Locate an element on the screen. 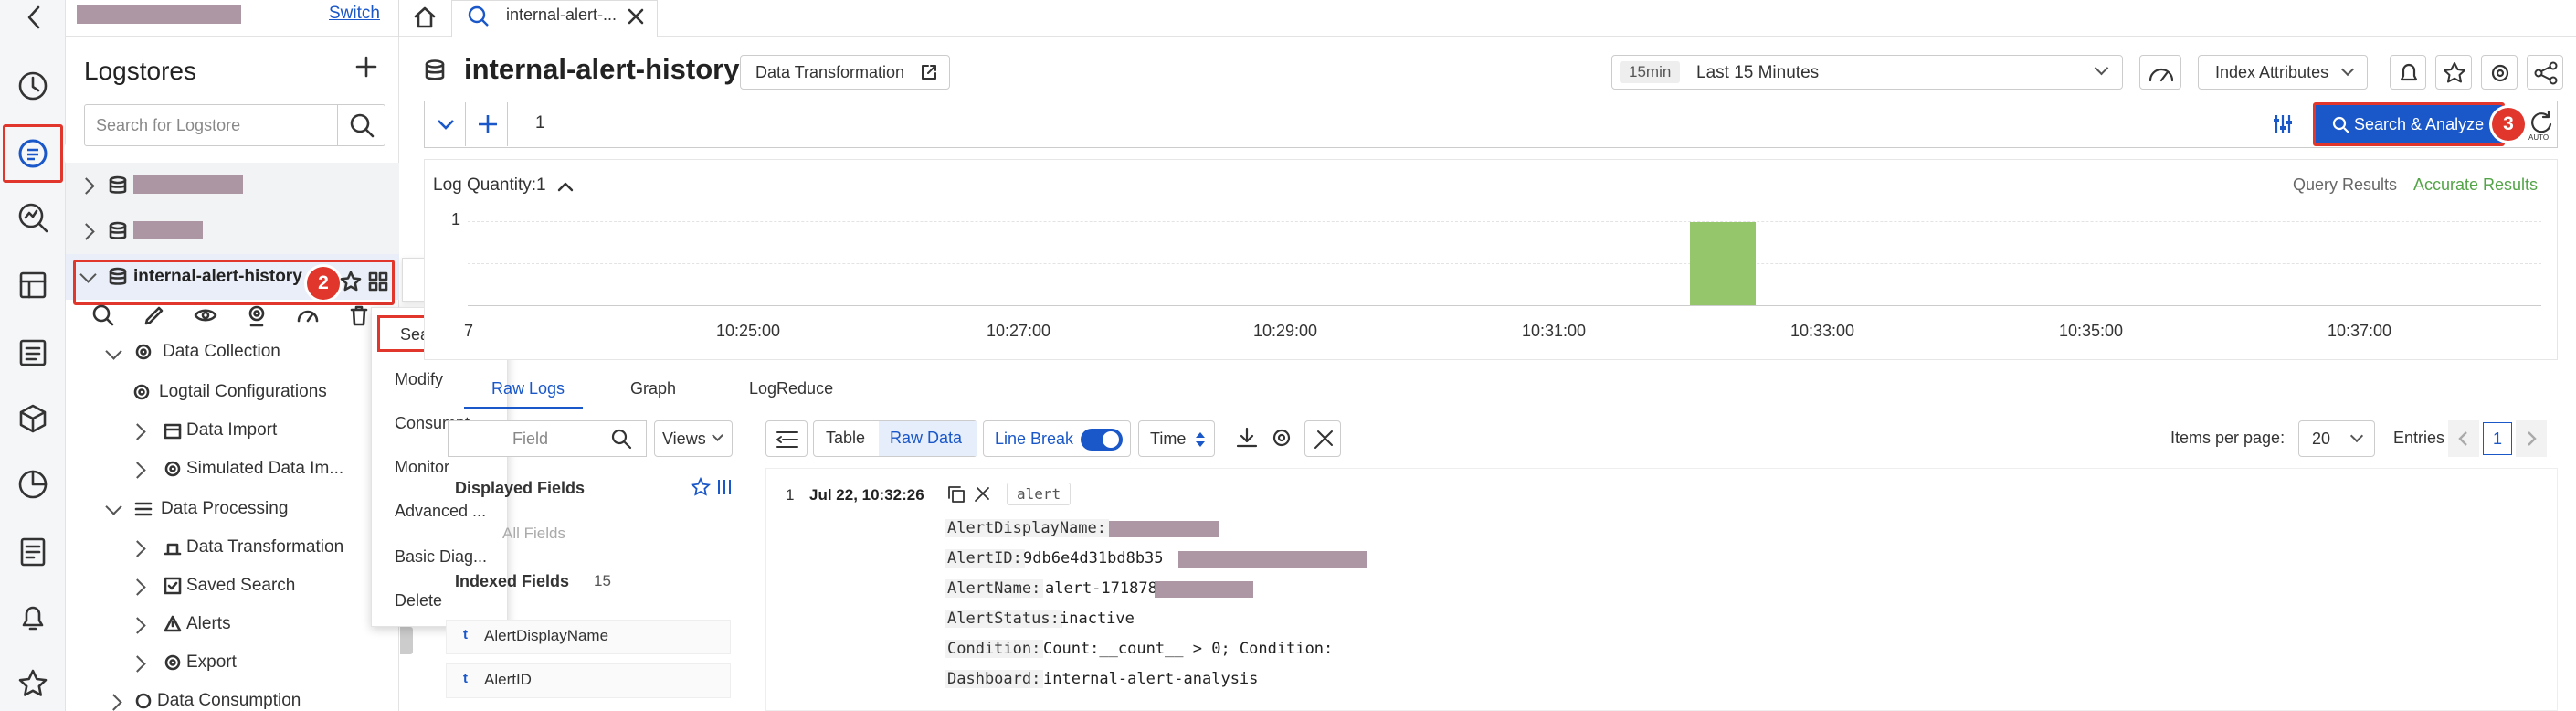 Image resolution: width=2576 pixels, height=711 pixels. auto-label: AUTO is located at coordinates (2539, 137).